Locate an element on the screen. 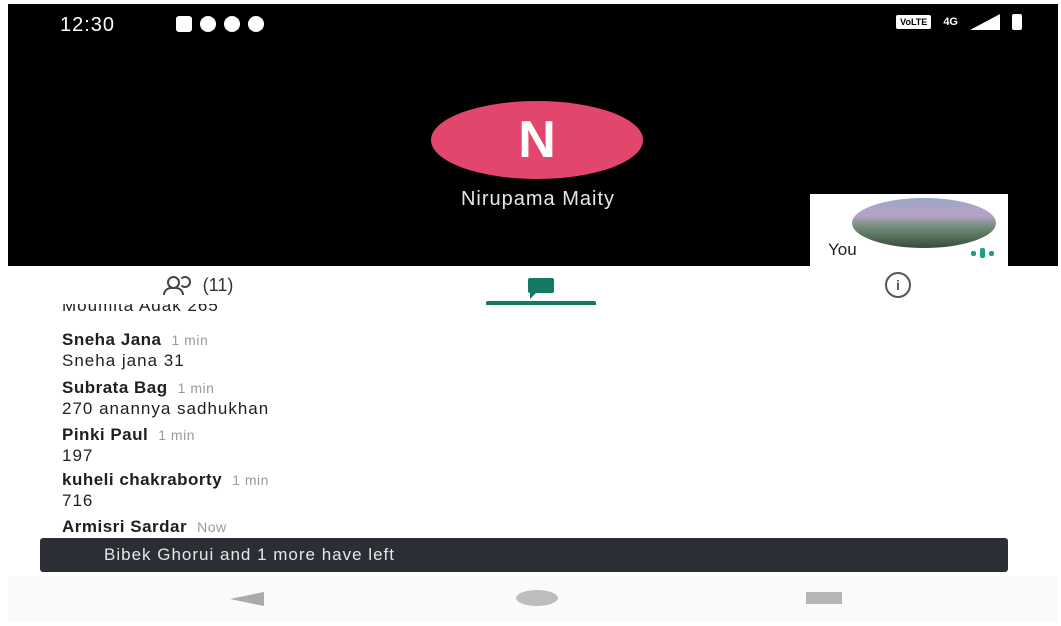 The image size is (1061, 626). signal-icon is located at coordinates (985, 22).